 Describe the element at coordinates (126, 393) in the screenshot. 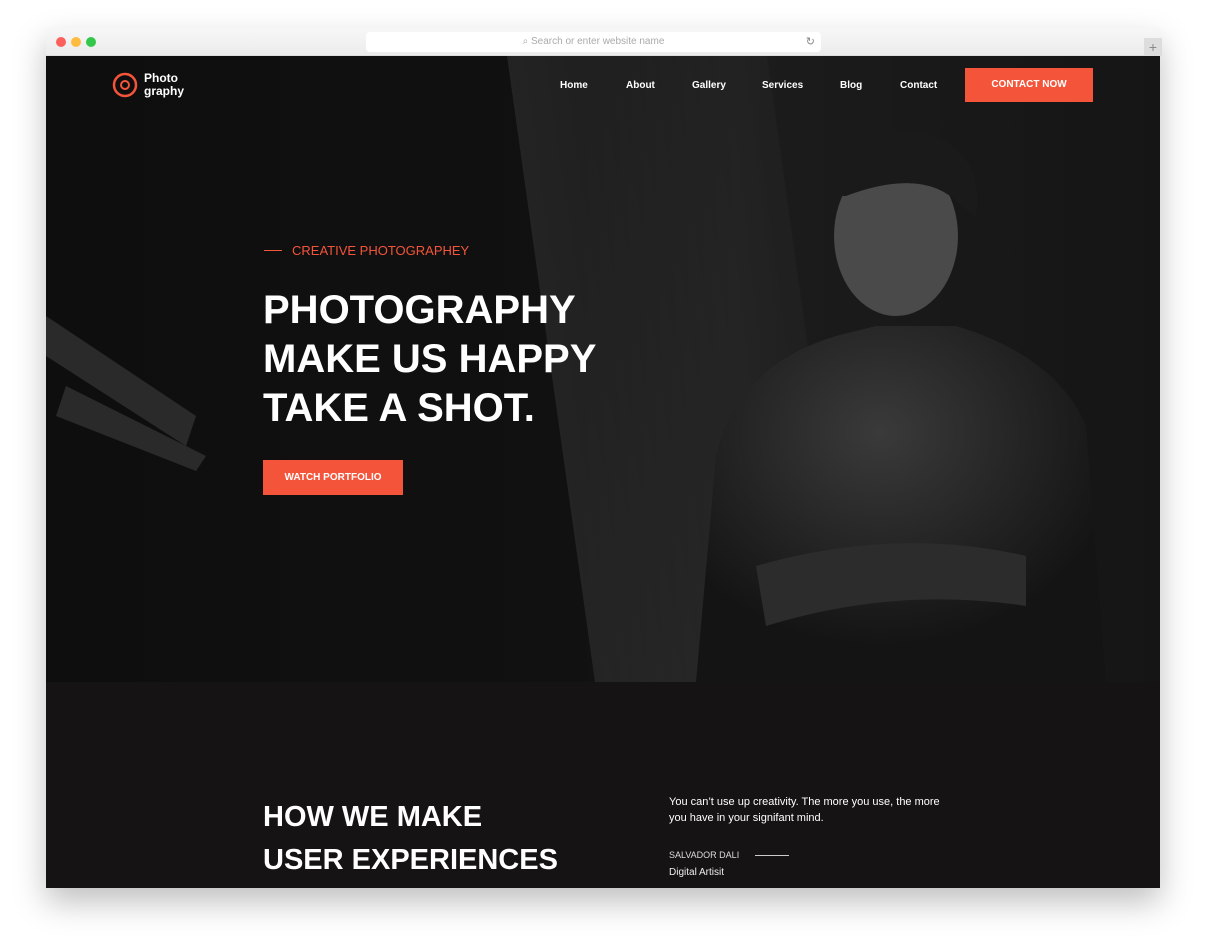

I see `brush-stroke-decoration` at that location.